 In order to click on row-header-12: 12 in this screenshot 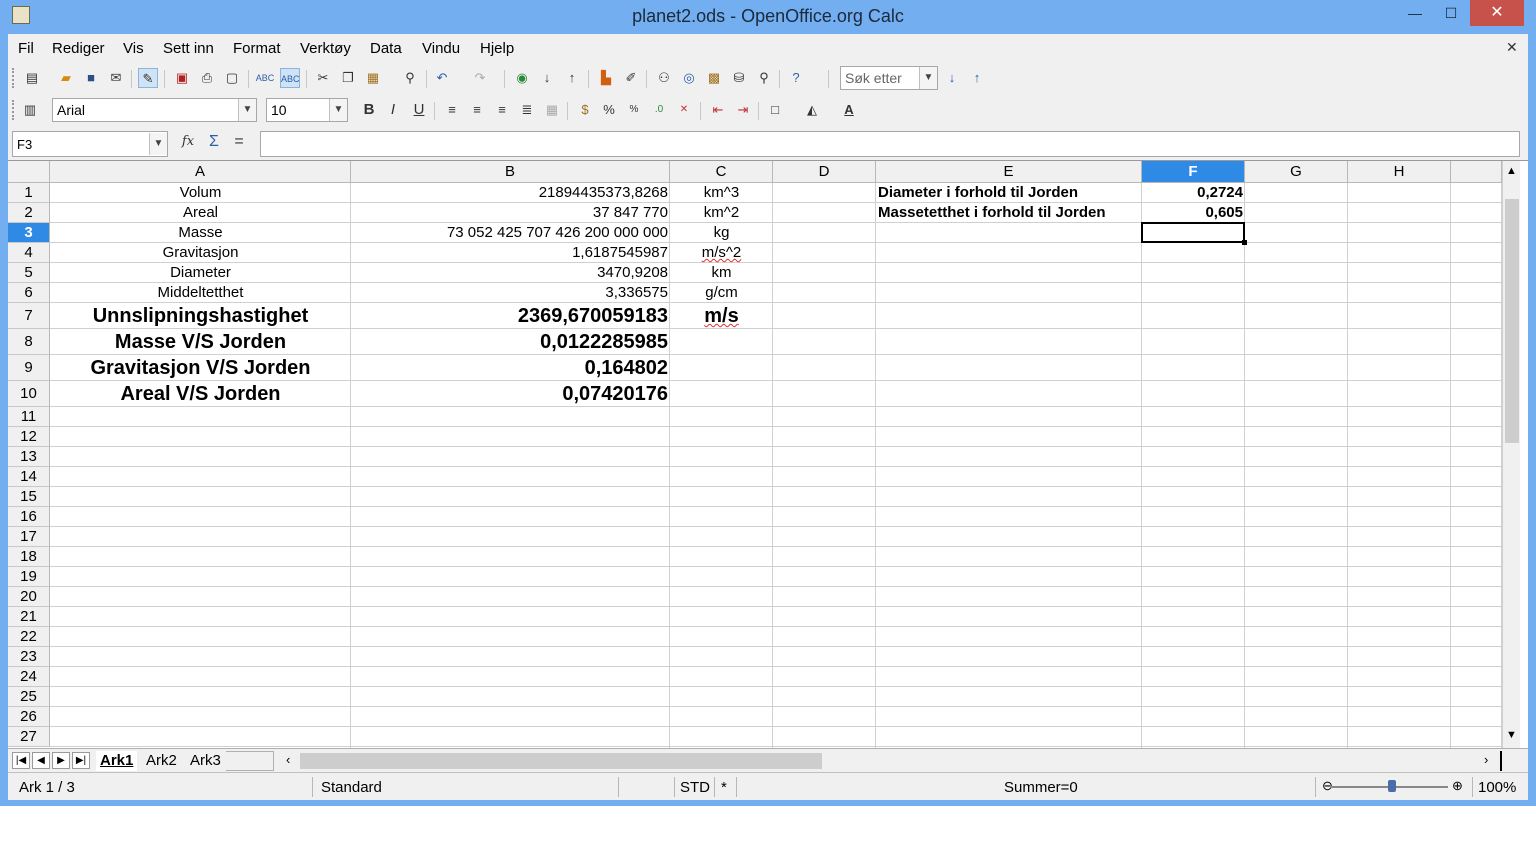, I will do `click(29, 437)`.